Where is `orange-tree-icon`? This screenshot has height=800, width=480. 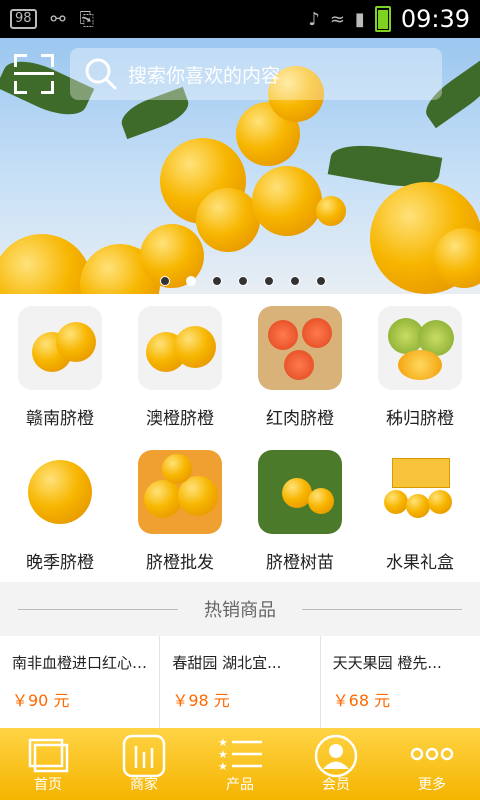 orange-tree-icon is located at coordinates (300, 492).